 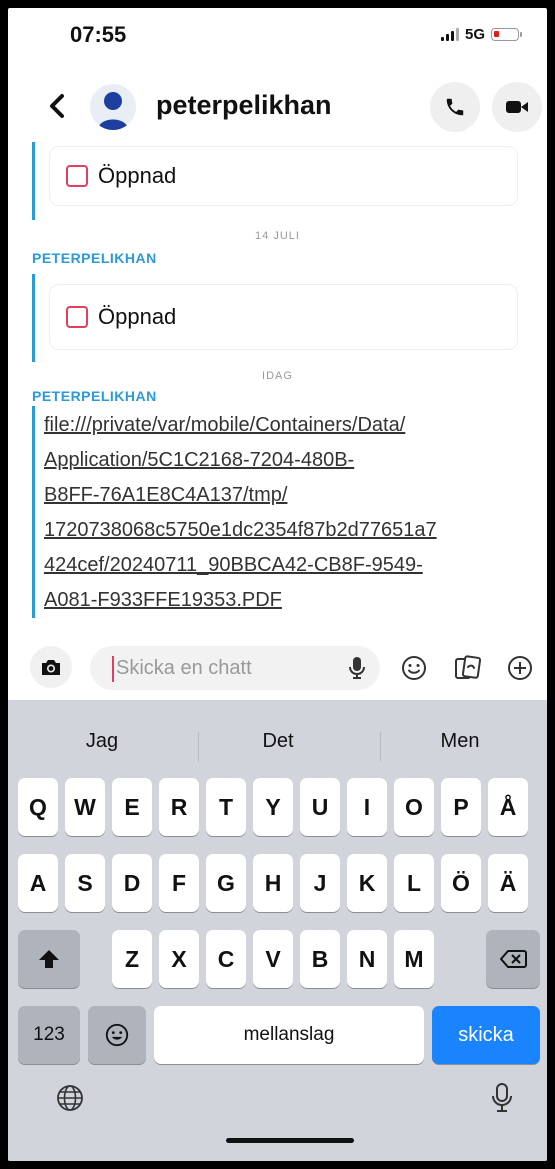 What do you see at coordinates (508, 883) in the screenshot?
I see `key: Ä` at bounding box center [508, 883].